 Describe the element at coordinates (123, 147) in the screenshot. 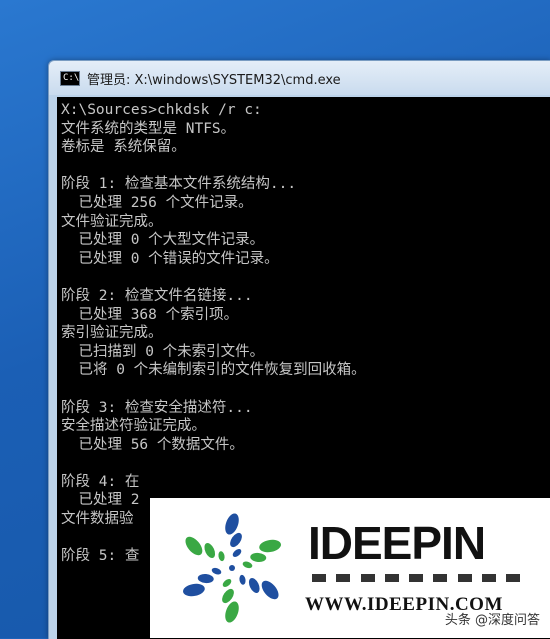

I see `console-line: 卷标是 系统保留。` at that location.